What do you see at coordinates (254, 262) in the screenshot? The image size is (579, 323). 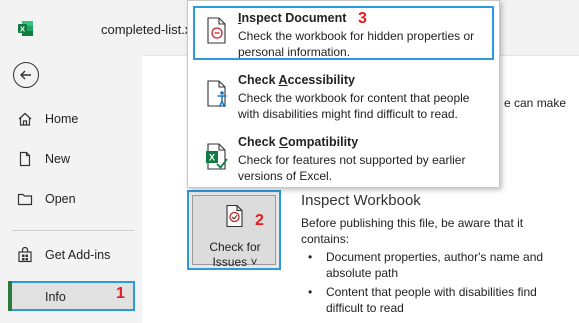 I see `chevron-down-icon: ˅` at bounding box center [254, 262].